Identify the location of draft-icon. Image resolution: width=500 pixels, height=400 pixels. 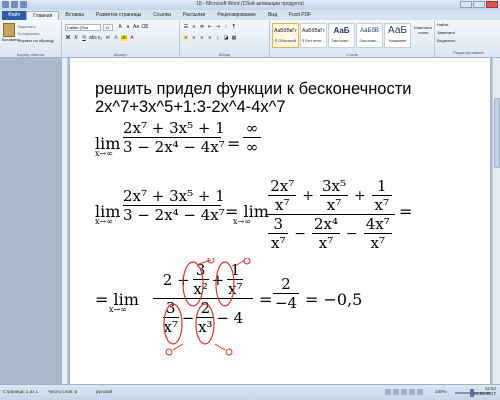
(420, 392).